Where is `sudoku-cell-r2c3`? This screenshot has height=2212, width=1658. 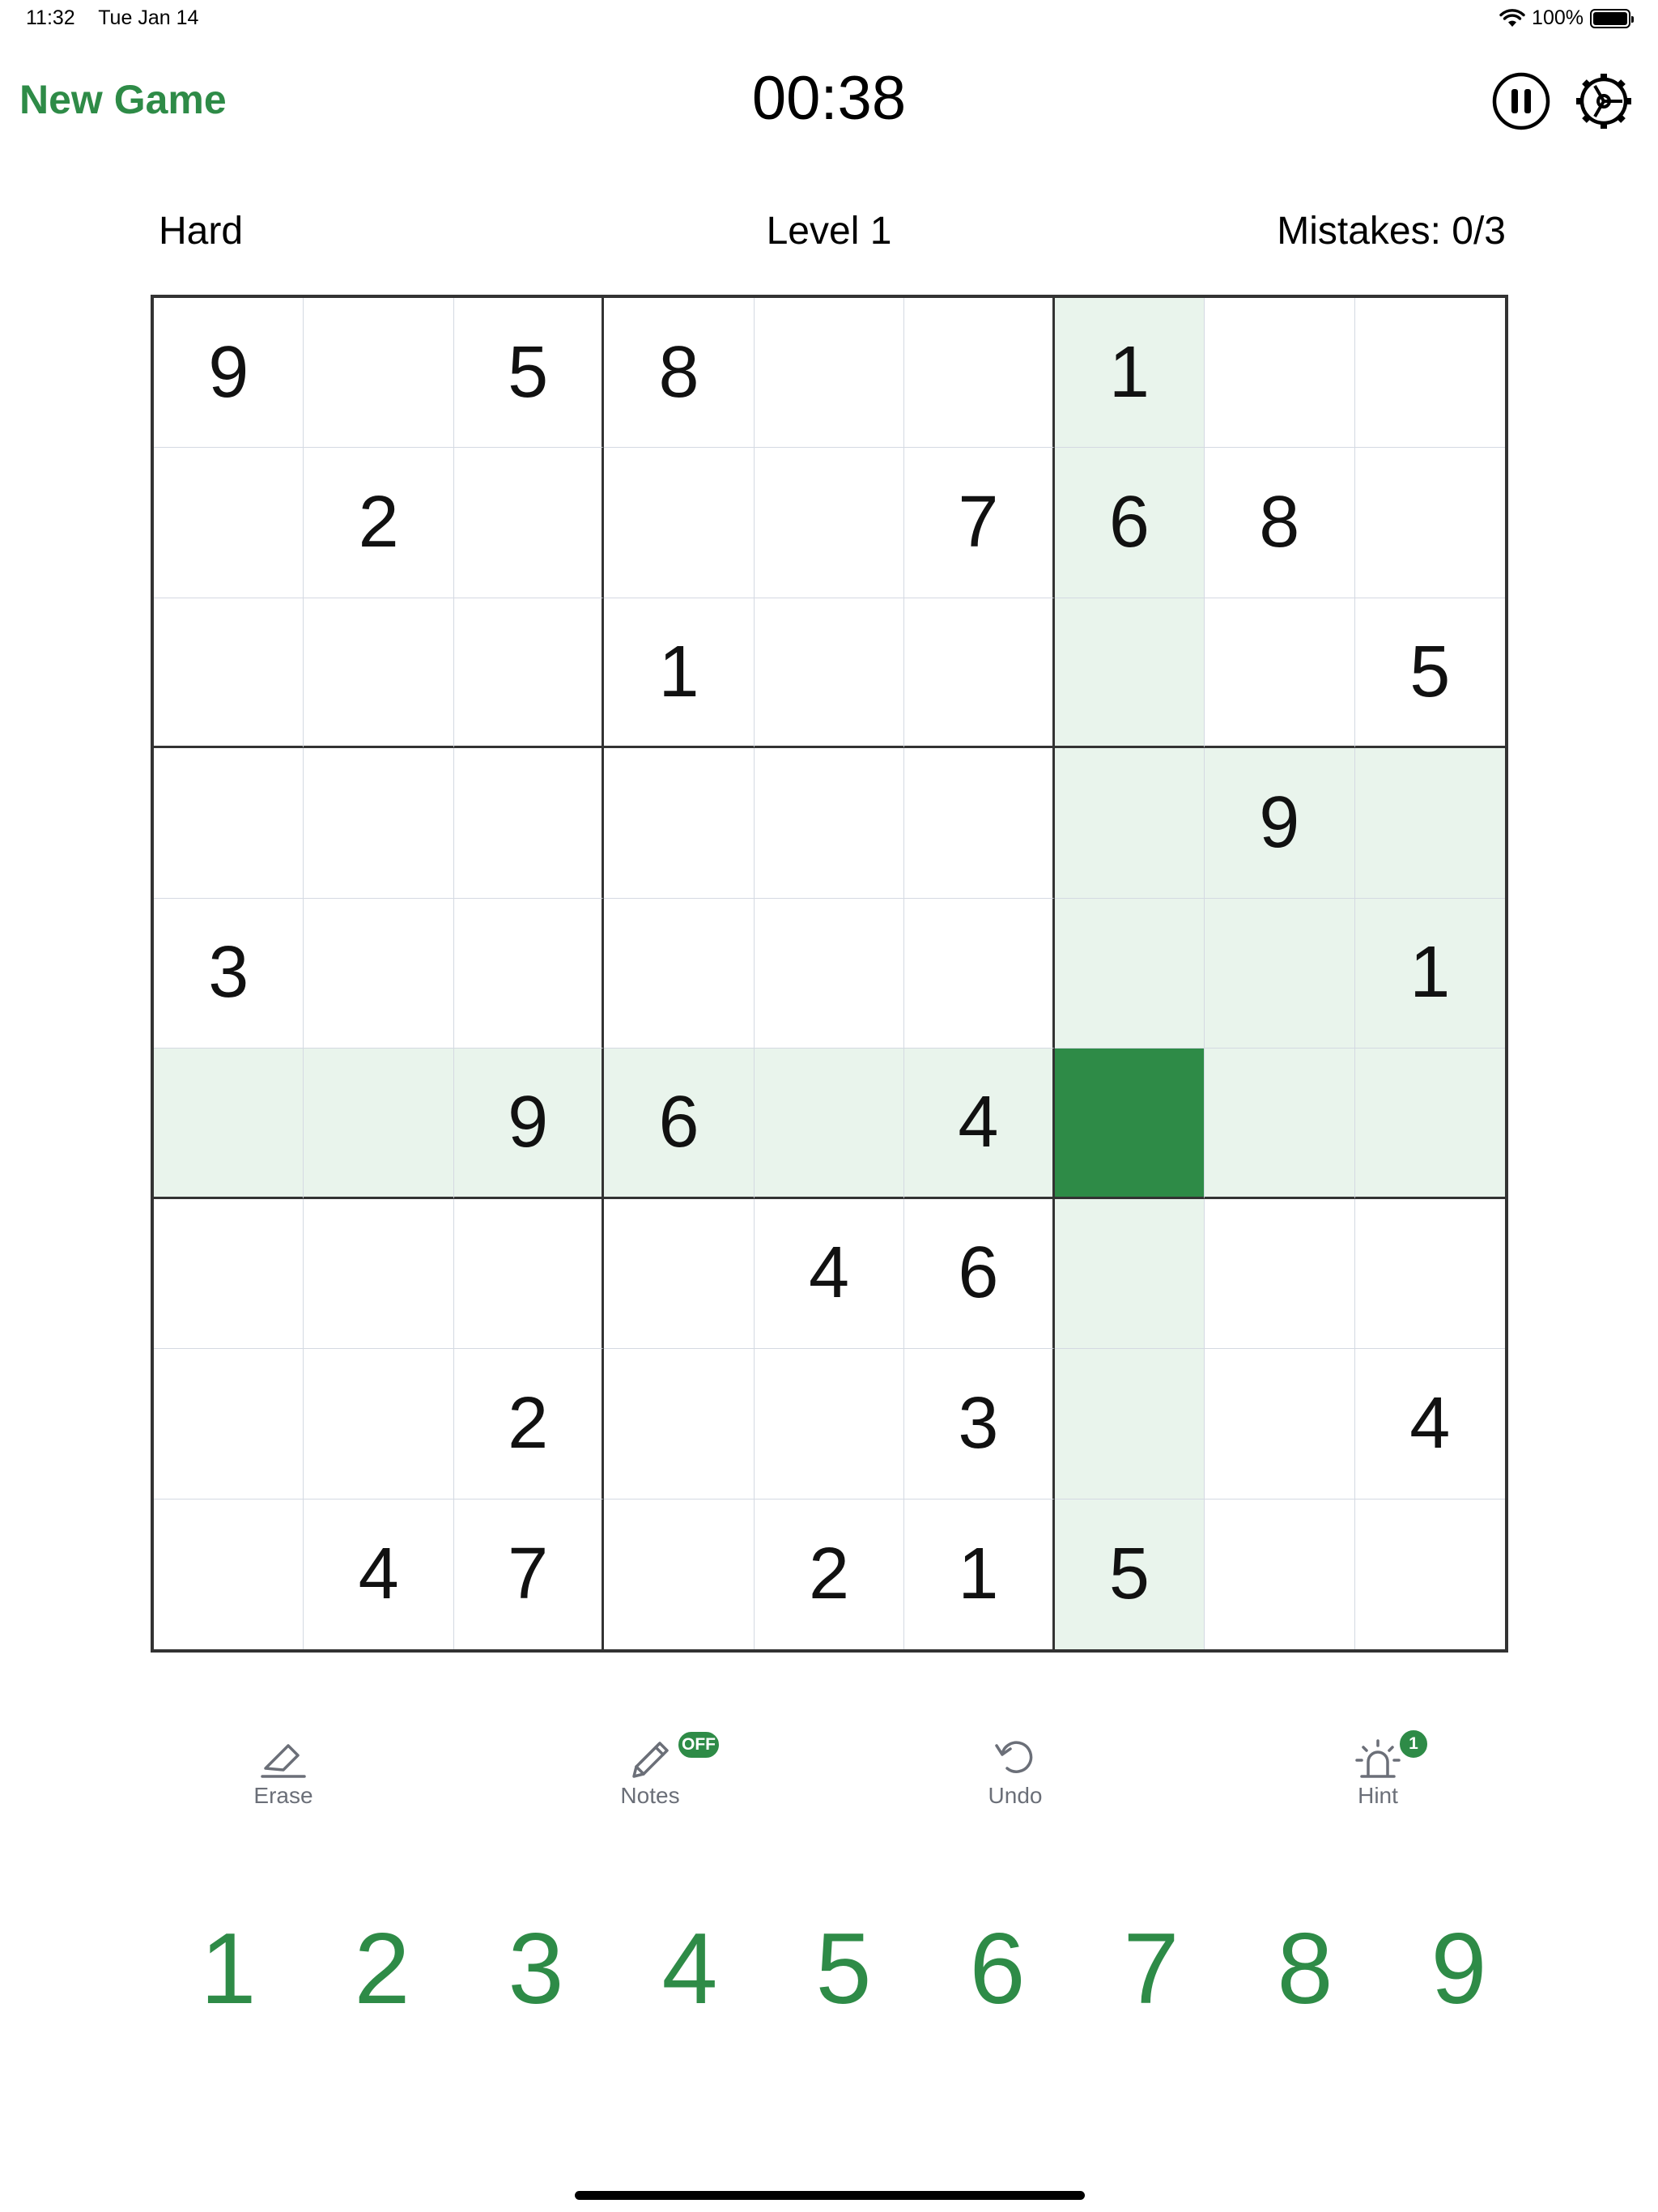 sudoku-cell-r2c3 is located at coordinates (529, 523).